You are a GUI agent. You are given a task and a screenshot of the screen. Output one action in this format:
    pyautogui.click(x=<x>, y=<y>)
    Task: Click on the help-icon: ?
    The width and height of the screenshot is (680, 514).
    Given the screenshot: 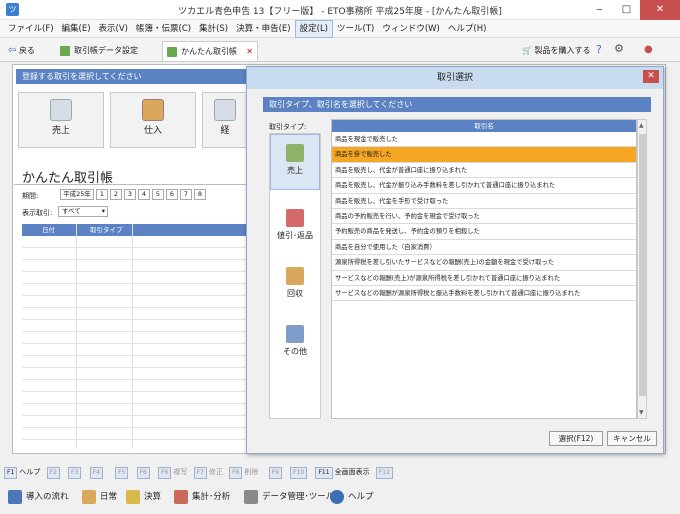 What is the action you would take?
    pyautogui.click(x=599, y=49)
    